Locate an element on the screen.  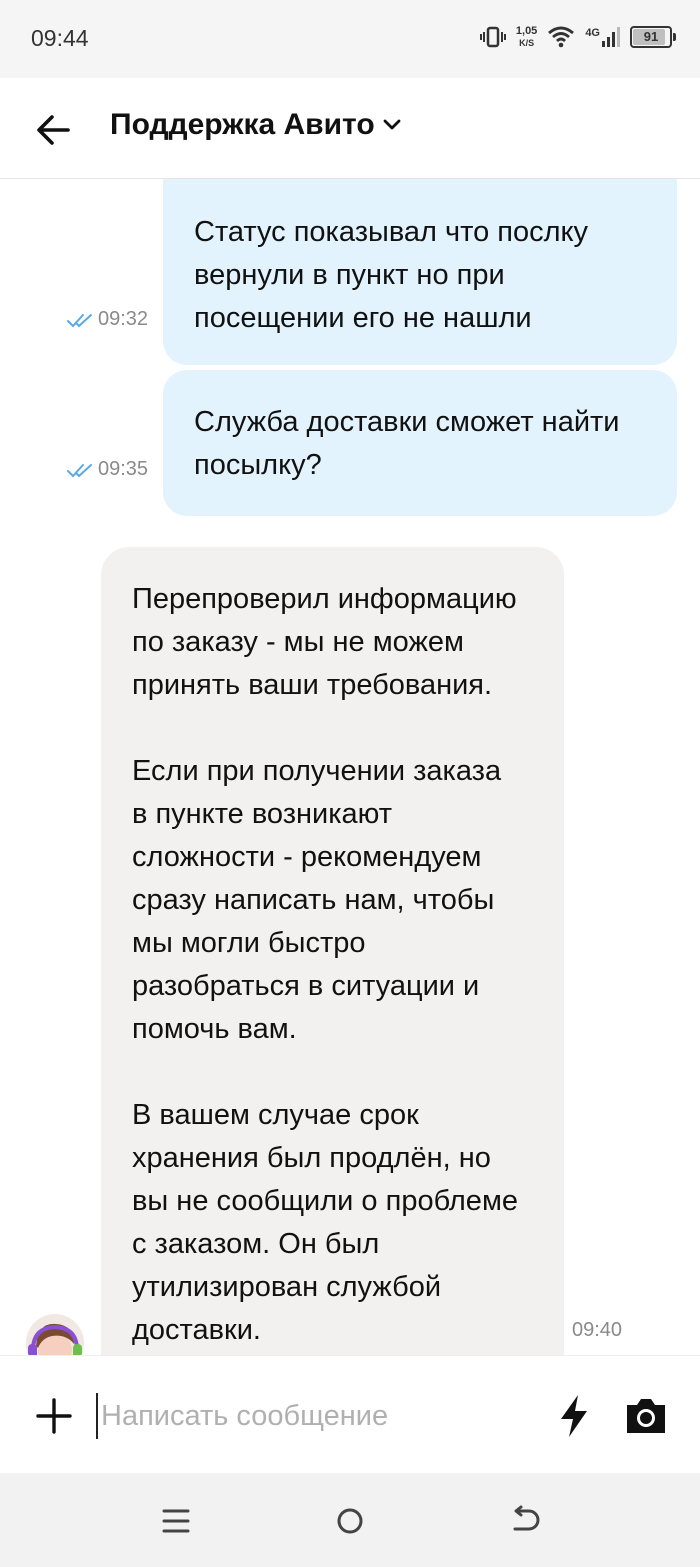
status-icons: 1,05 K/S 4G 91 is located at coordinates (577, 37).